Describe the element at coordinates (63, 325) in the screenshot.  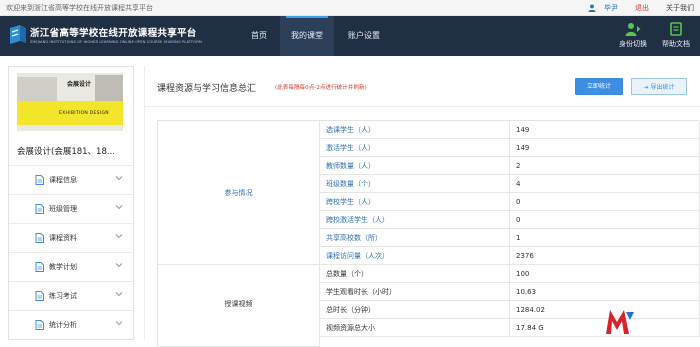
I see `menu-item-label: 统计分析` at that location.